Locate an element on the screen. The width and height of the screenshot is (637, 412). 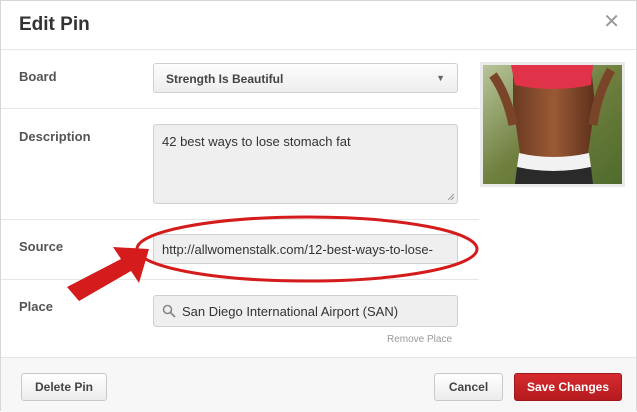
board-select: Strength Is Beautiful ▼ is located at coordinates (305, 78).